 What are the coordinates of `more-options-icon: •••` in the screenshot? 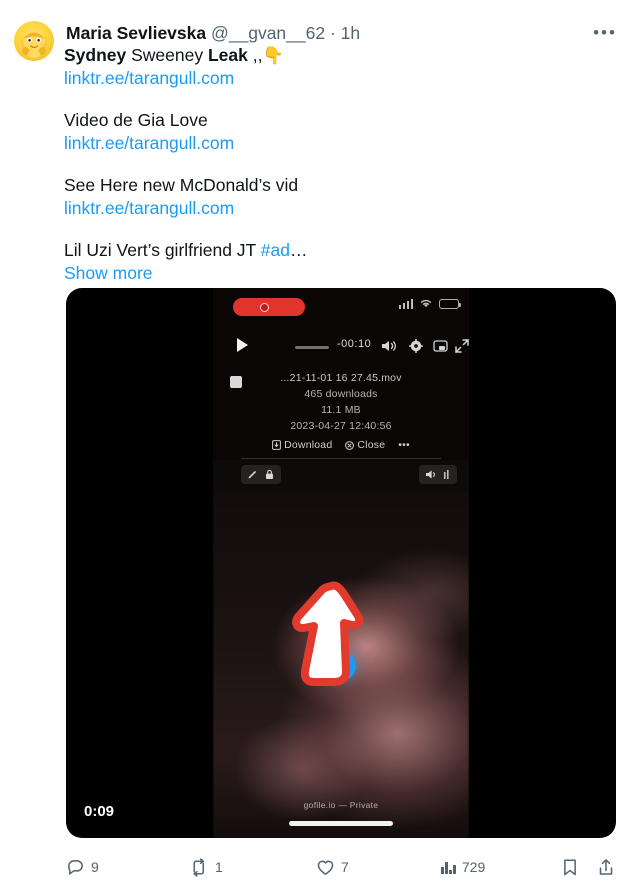 It's located at (605, 33).